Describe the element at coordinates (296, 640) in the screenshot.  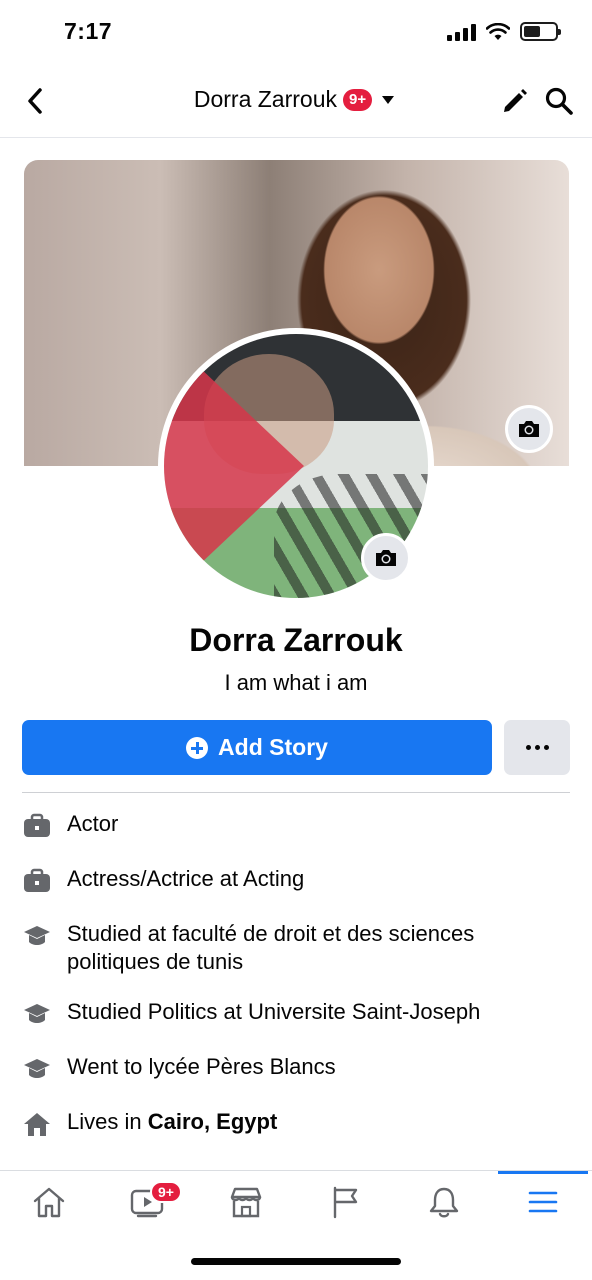
I see `profile-name: Dorra Zarrouk` at that location.